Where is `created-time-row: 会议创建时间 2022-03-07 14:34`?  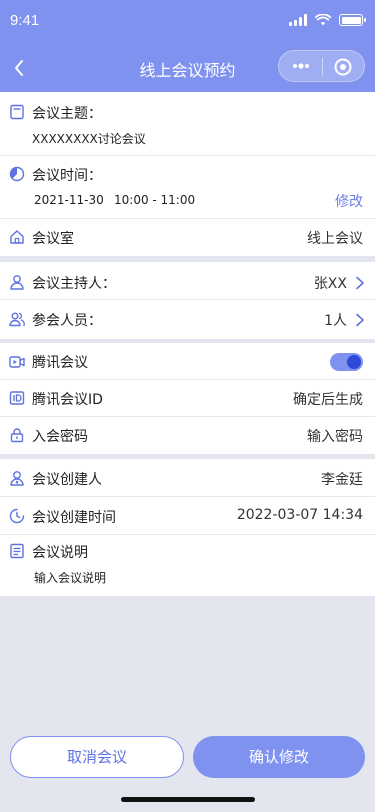
created-time-row: 会议创建时间 2022-03-07 14:34 is located at coordinates (187, 516).